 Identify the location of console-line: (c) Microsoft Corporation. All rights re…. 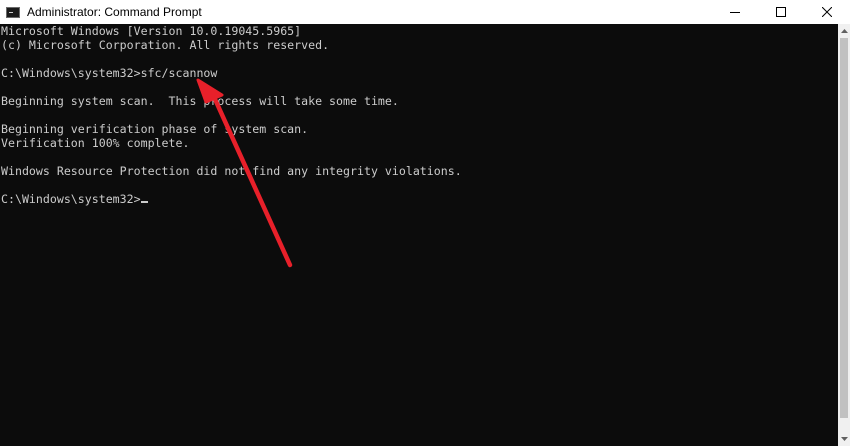
(165, 45).